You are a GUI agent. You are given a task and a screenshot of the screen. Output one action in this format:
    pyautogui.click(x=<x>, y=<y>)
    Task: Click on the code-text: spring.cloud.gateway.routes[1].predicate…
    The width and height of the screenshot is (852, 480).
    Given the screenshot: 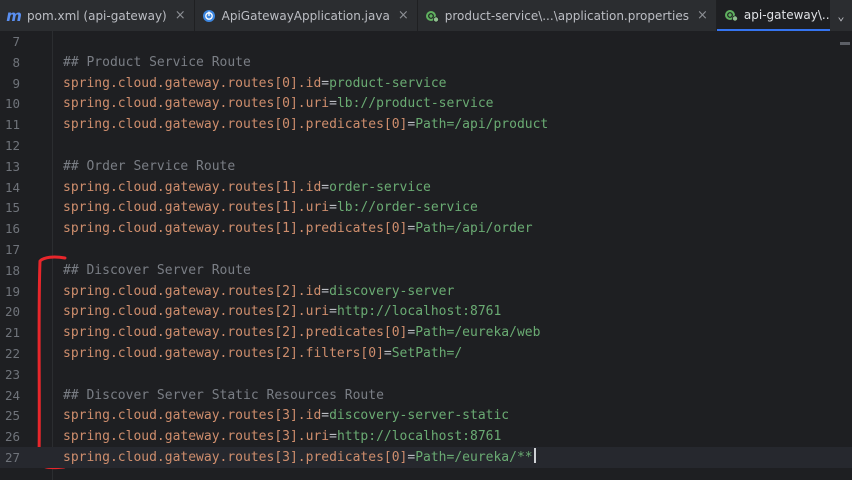 What is the action you would take?
    pyautogui.click(x=298, y=228)
    